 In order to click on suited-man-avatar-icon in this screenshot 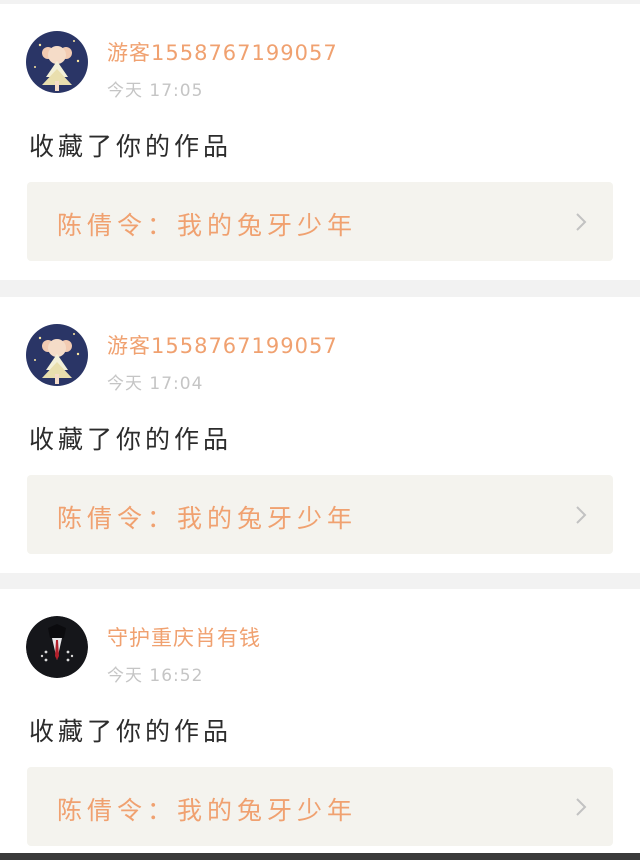, I will do `click(57, 647)`.